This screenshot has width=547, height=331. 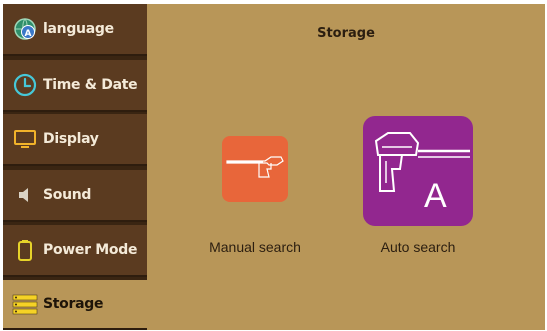 I want to click on sidebar-item-time-date: Time & Date, so click(x=75, y=86).